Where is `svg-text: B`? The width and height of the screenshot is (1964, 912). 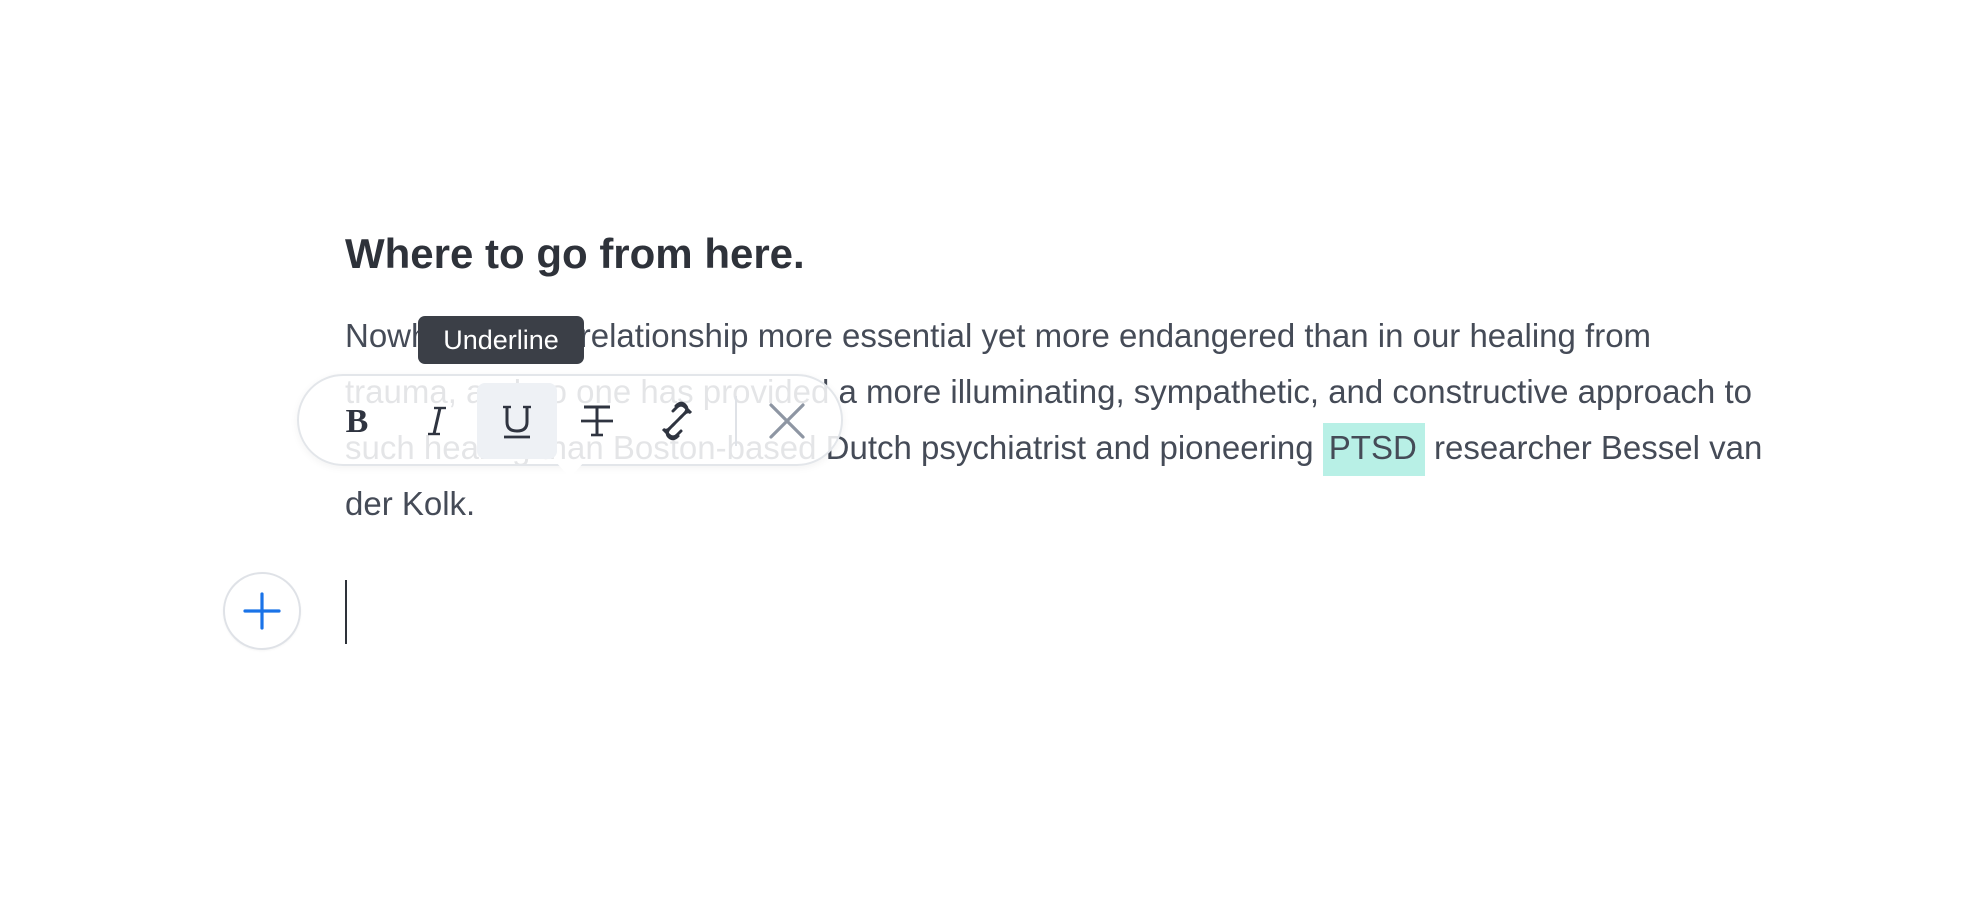
svg-text: B is located at coordinates (357, 421).